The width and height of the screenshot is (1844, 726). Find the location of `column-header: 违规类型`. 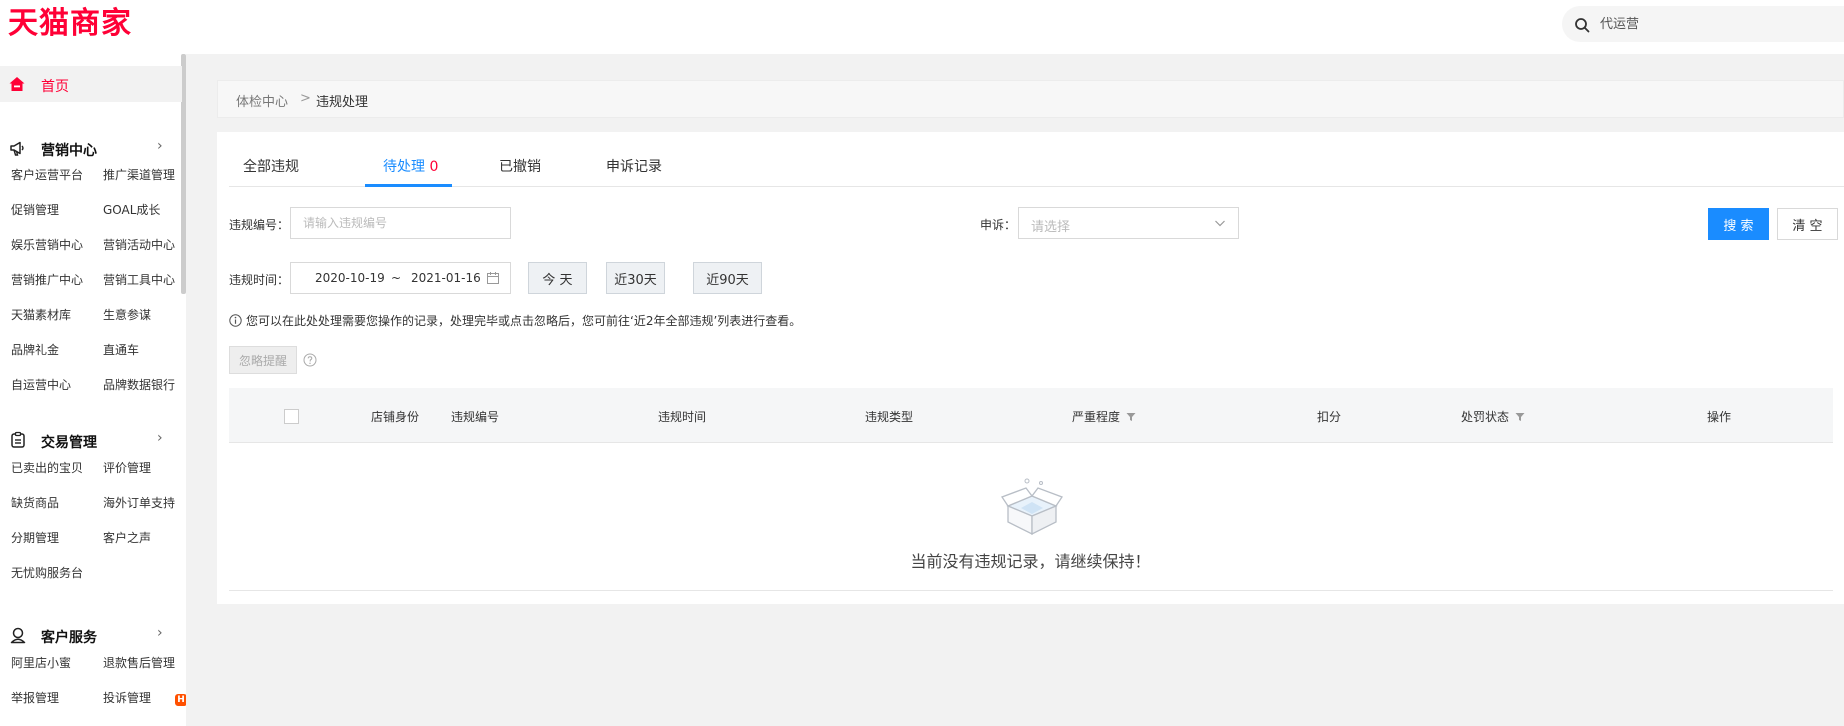

column-header: 违规类型 is located at coordinates (889, 417).